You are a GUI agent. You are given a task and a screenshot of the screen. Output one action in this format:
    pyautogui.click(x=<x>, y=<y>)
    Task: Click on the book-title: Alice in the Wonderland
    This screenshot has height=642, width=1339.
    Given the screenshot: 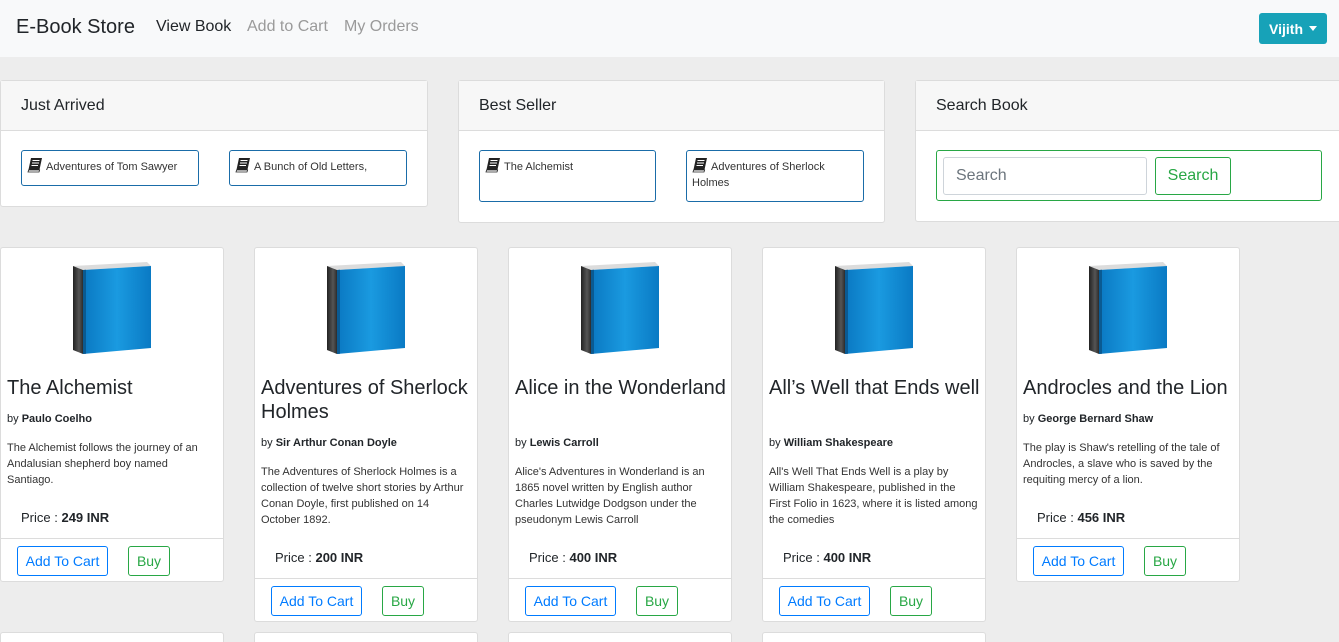 What is the action you would take?
    pyautogui.click(x=620, y=388)
    